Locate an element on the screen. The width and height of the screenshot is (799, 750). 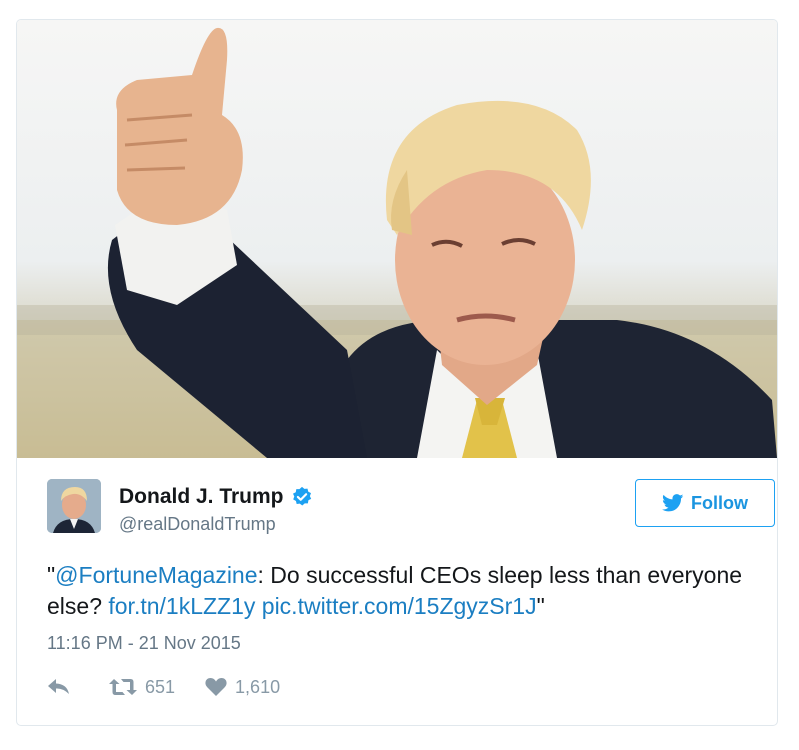
tweet-timestamp: 11:16 PM - 21 Nov 2015 is located at coordinates (144, 643).